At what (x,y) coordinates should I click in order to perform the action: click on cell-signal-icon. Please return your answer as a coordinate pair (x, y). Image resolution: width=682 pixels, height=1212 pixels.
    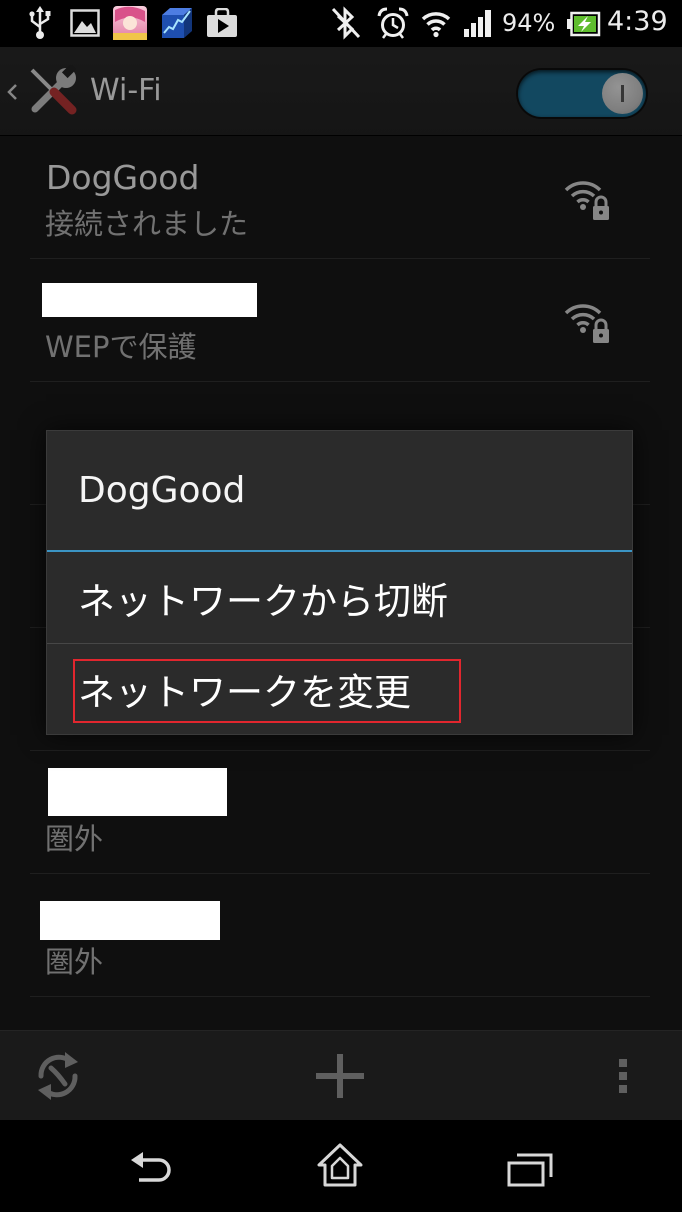
    Looking at the image, I should click on (478, 23).